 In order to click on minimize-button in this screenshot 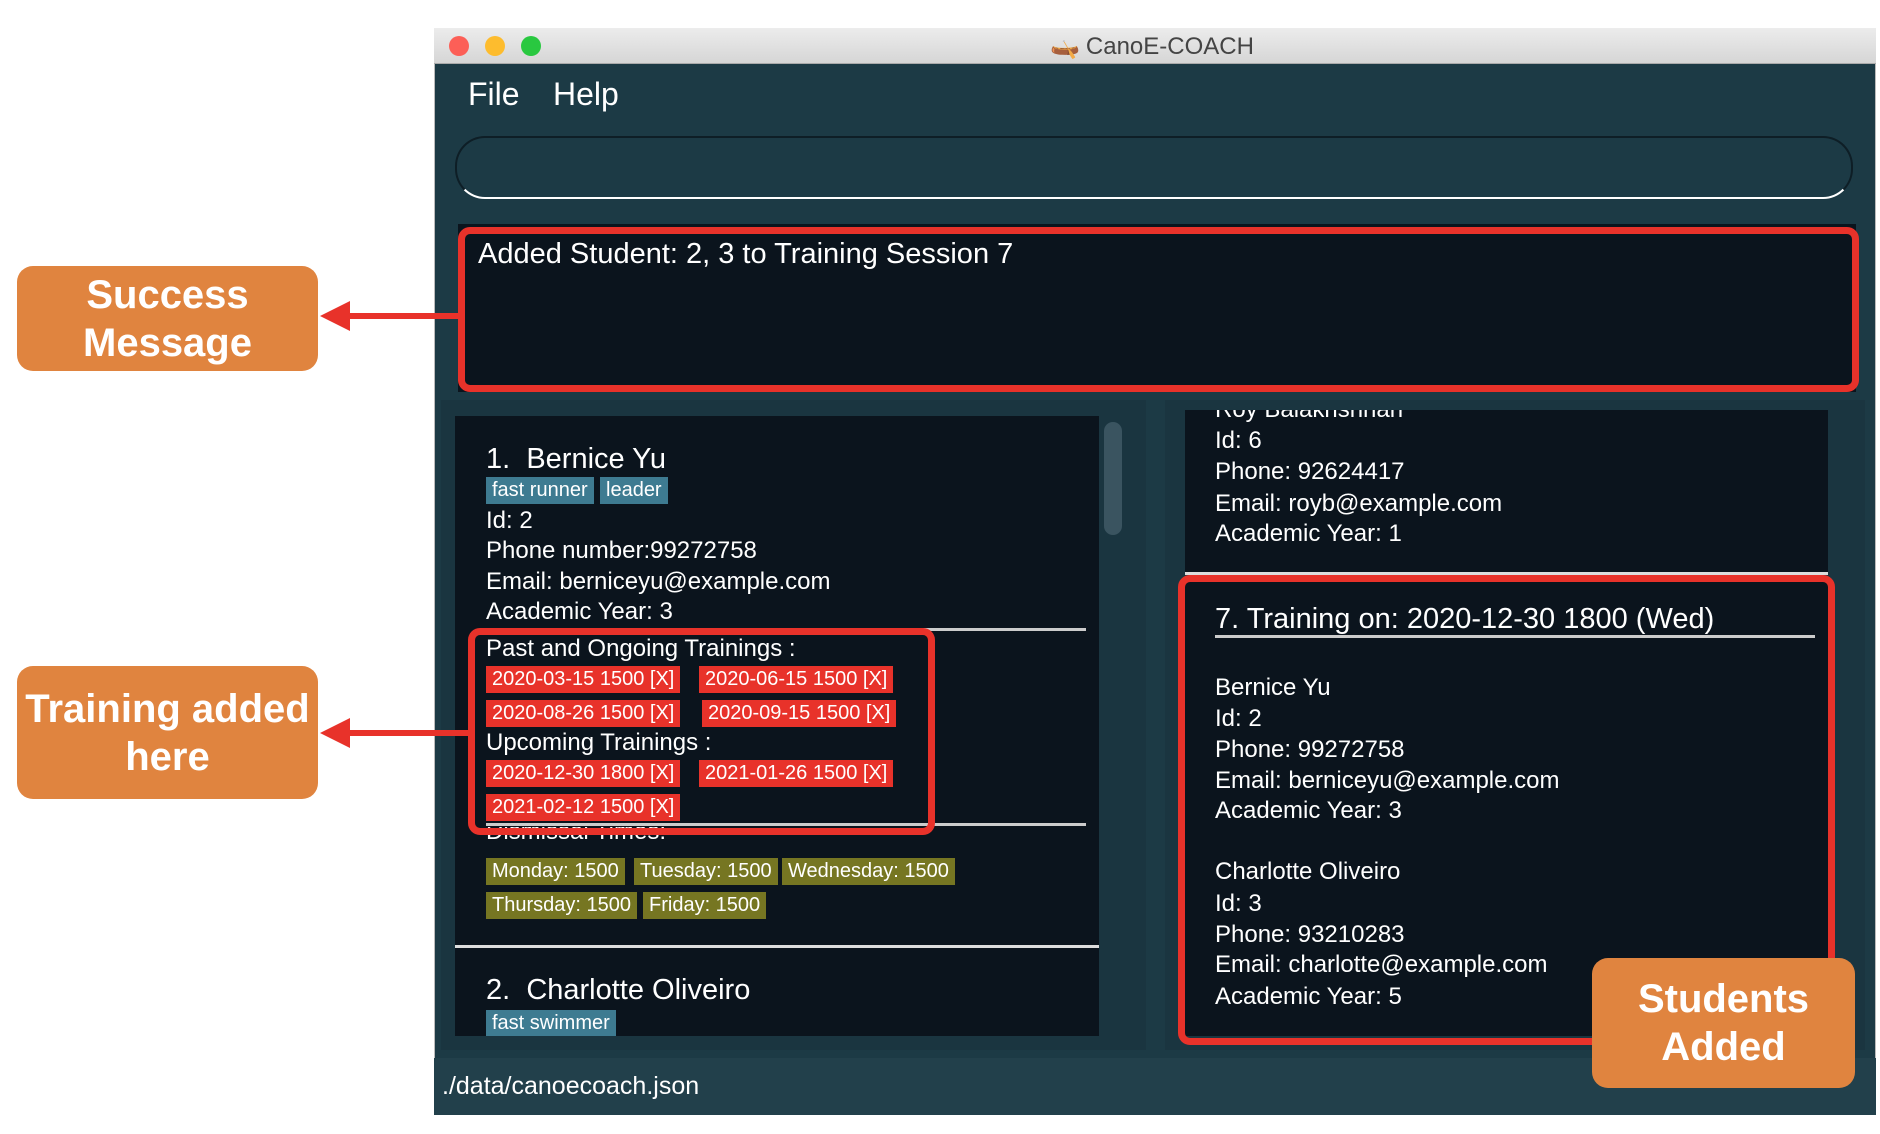, I will do `click(495, 46)`.